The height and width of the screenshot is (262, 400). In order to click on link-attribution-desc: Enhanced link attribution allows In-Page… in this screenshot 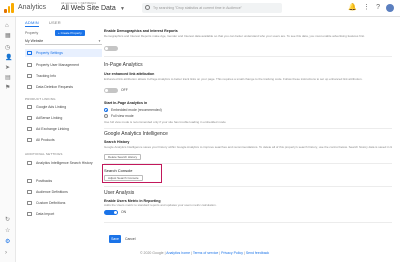, I will do `click(233, 79)`.